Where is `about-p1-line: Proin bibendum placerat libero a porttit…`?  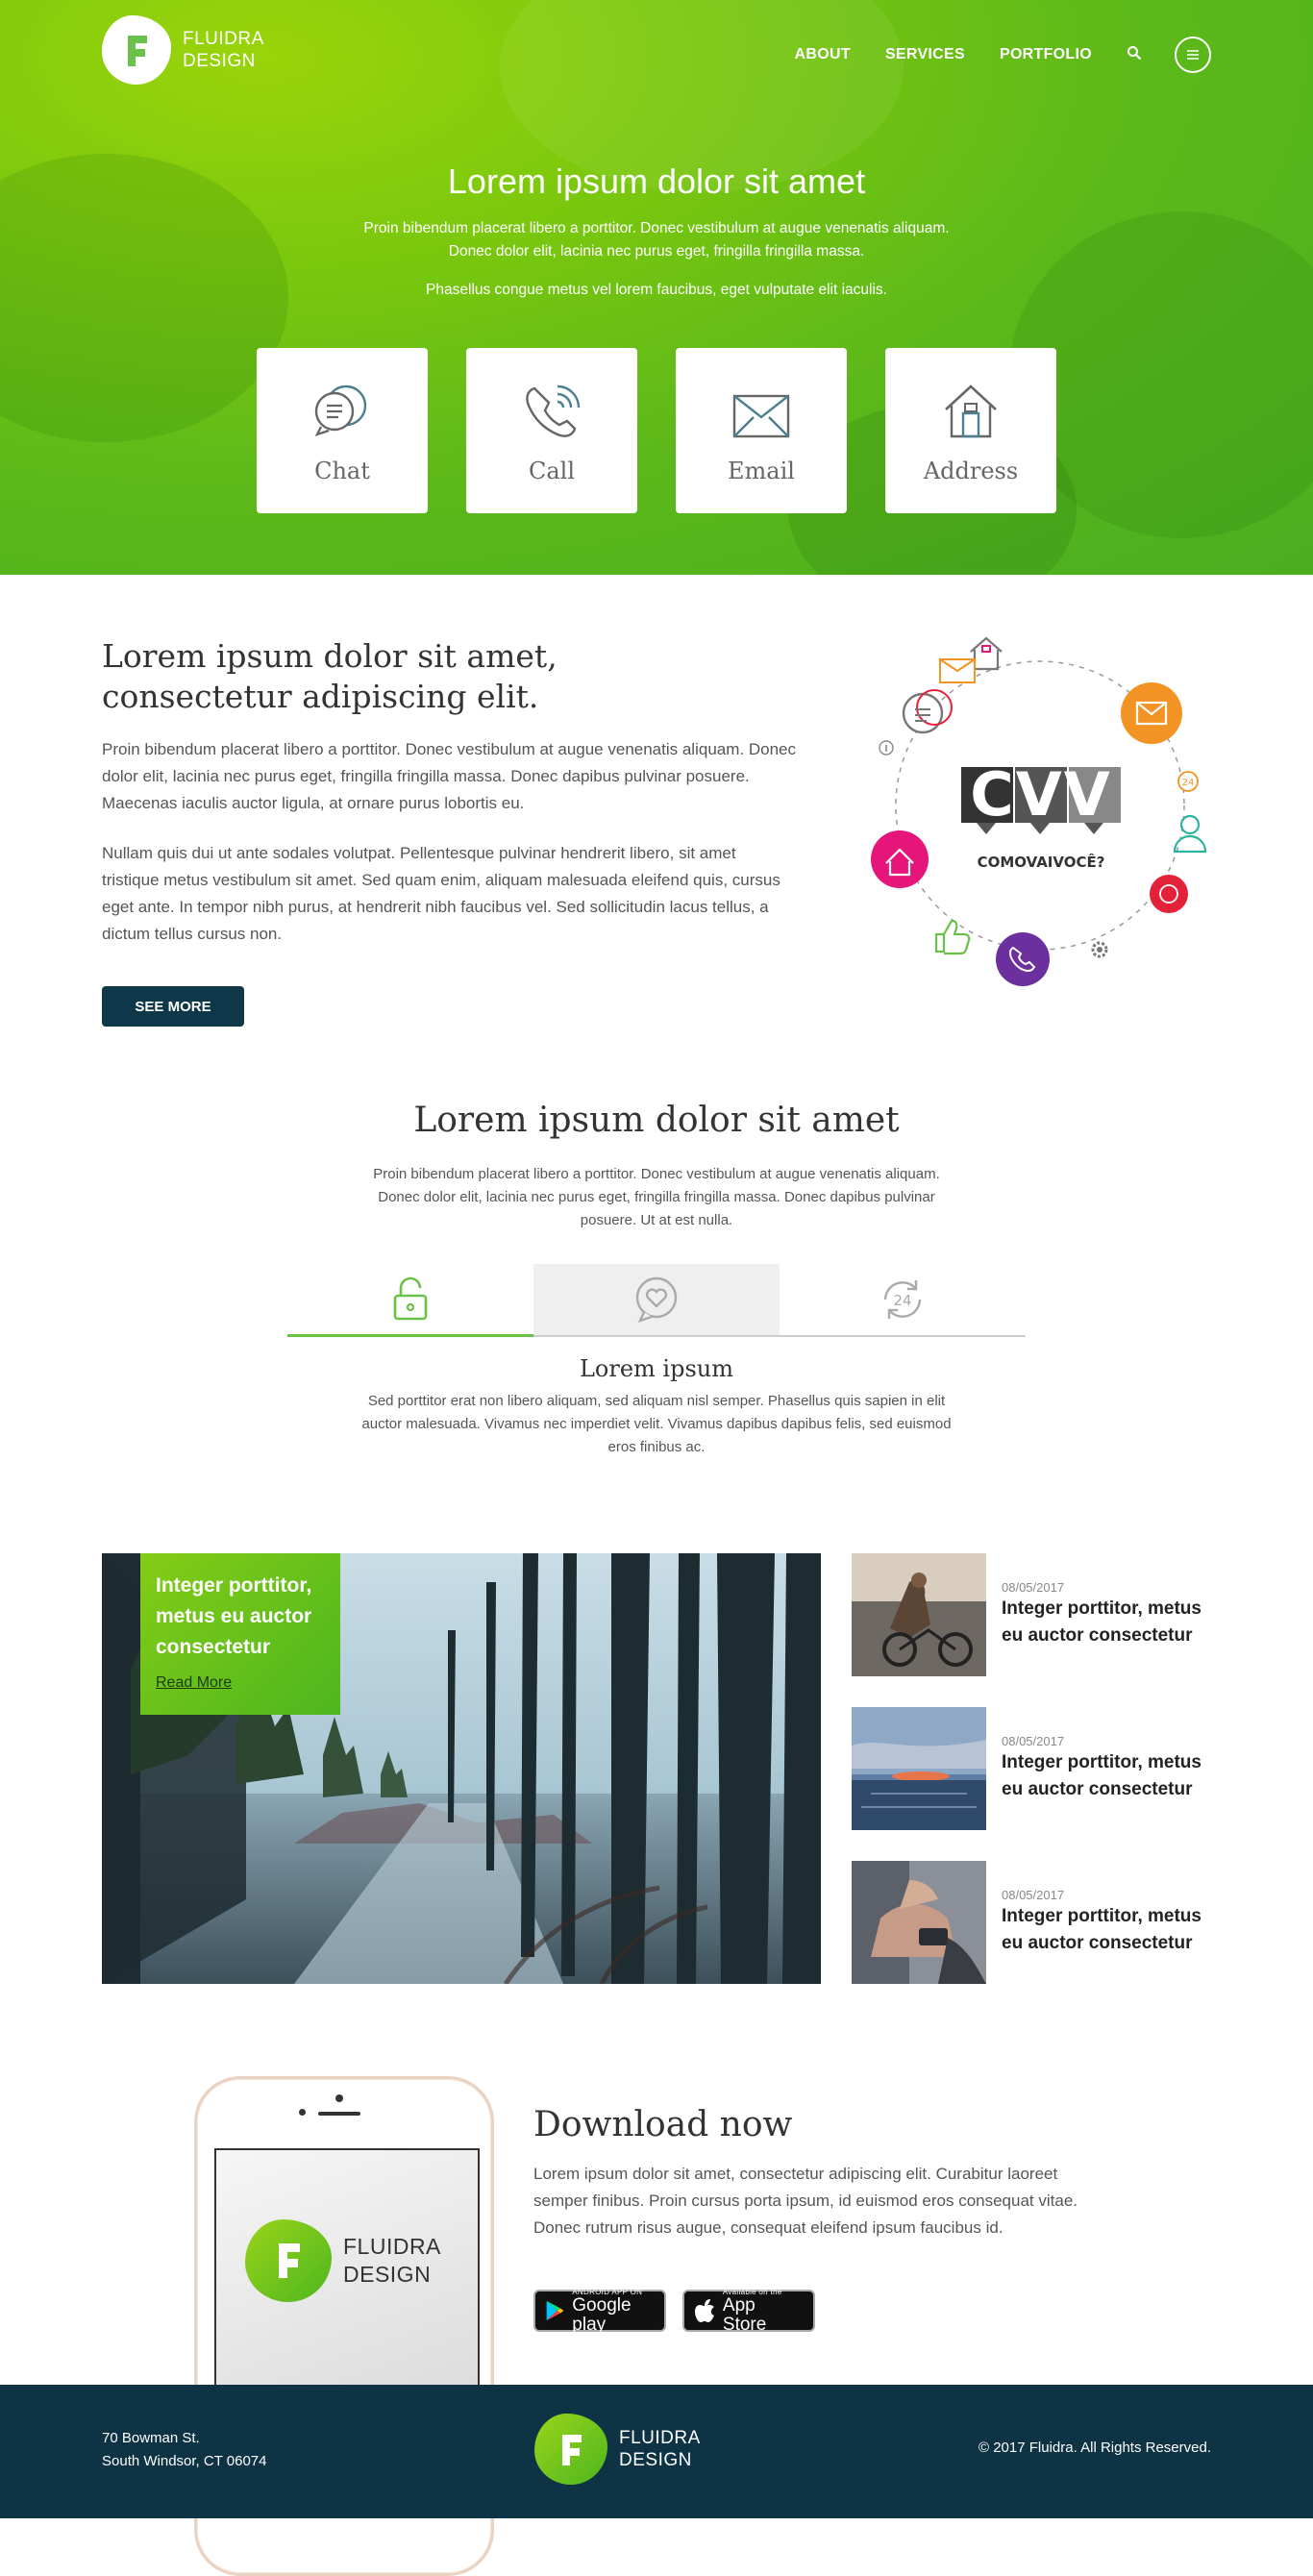 about-p1-line: Proin bibendum placerat libero a porttit… is located at coordinates (449, 749).